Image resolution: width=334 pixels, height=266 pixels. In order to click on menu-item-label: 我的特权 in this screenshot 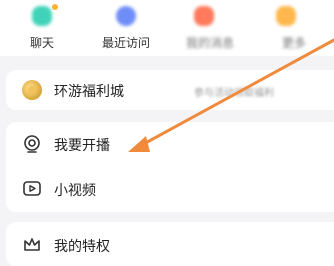, I will do `click(82, 247)`.